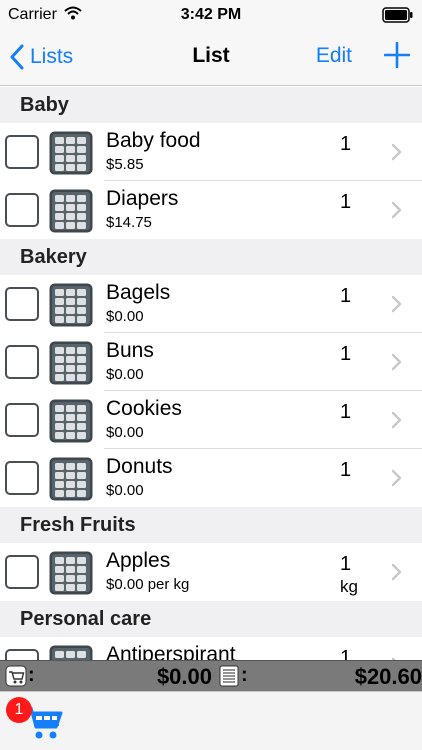  Describe the element at coordinates (148, 584) in the screenshot. I see `item-price: $0.00 per kg` at that location.